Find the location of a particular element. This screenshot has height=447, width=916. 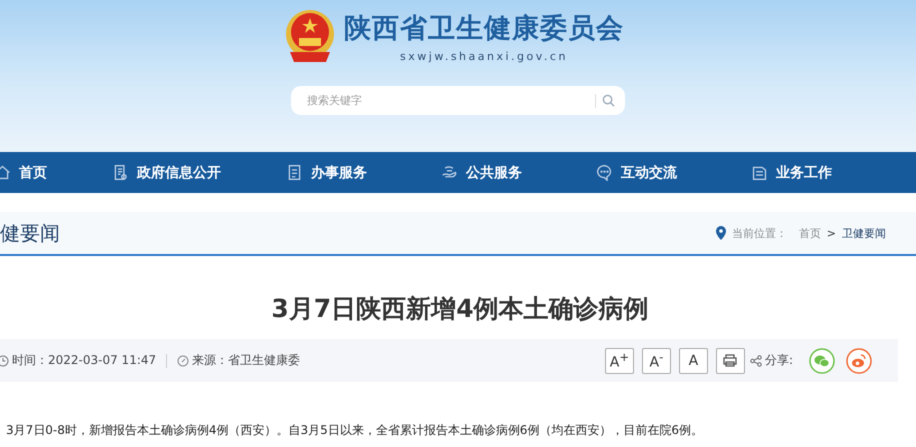

font-size-button: A$^{-}$ is located at coordinates (656, 361).